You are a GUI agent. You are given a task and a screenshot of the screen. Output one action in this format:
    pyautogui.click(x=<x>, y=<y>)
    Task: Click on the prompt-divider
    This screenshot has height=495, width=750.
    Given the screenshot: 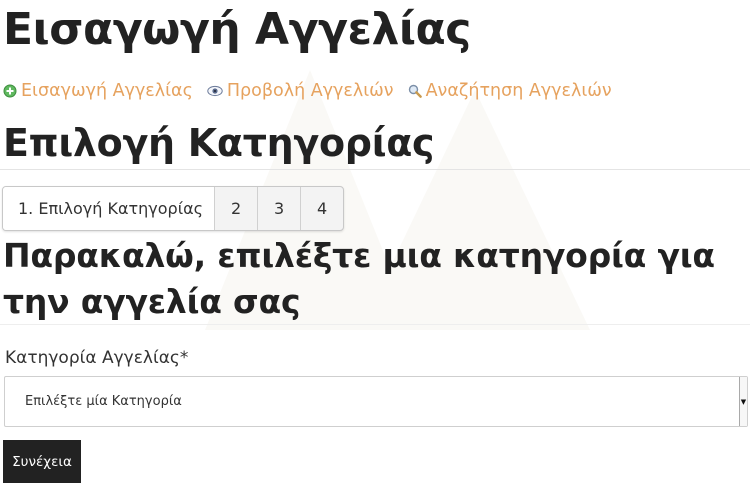 What is the action you would take?
    pyautogui.click(x=375, y=324)
    